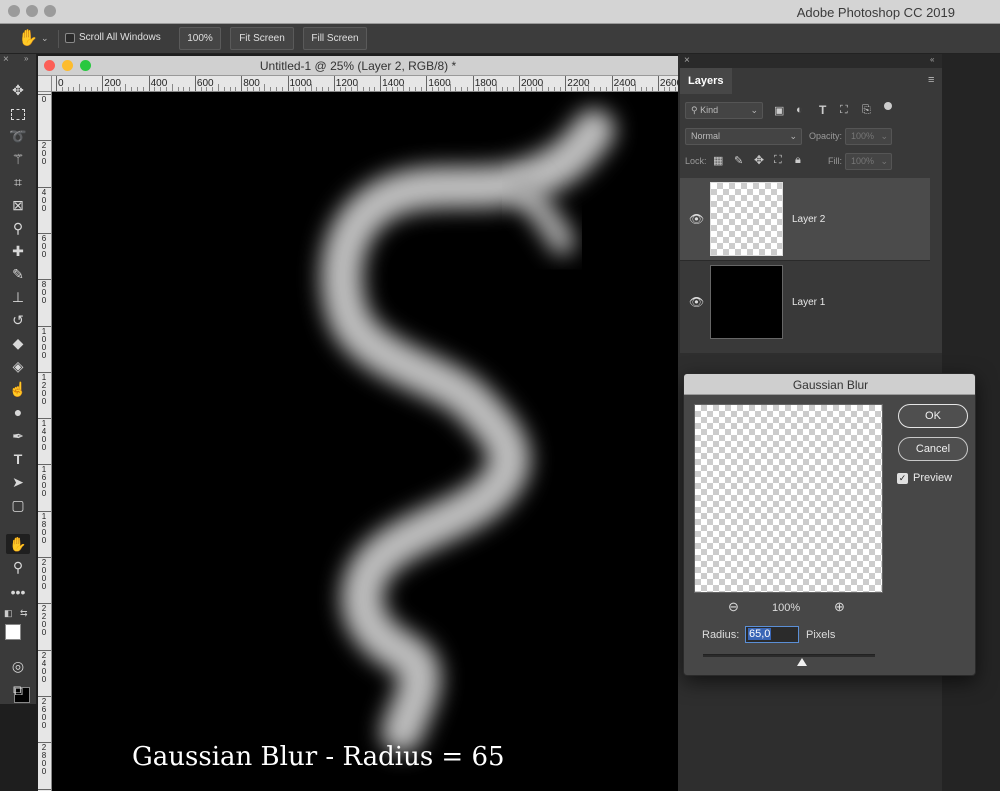 This screenshot has width=1000, height=791. Describe the element at coordinates (802, 662) in the screenshot. I see `radius-slider-thumb` at that location.